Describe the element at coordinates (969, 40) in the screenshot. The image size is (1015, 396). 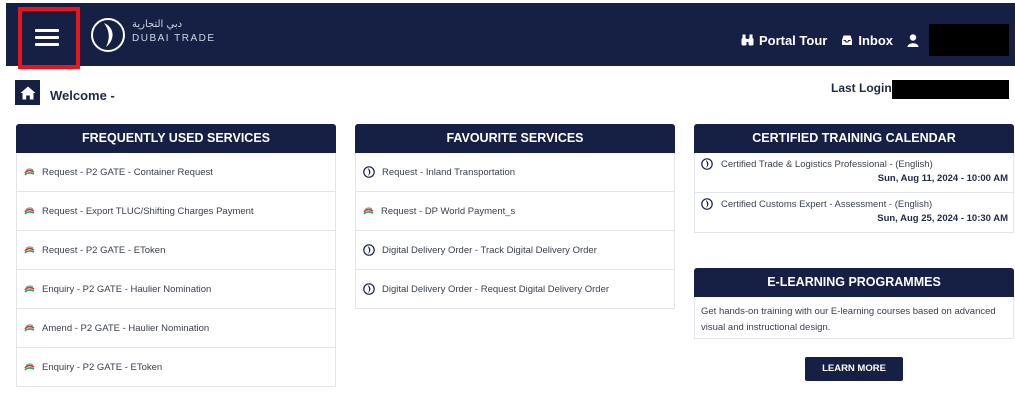
I see `user-name-redacted` at that location.